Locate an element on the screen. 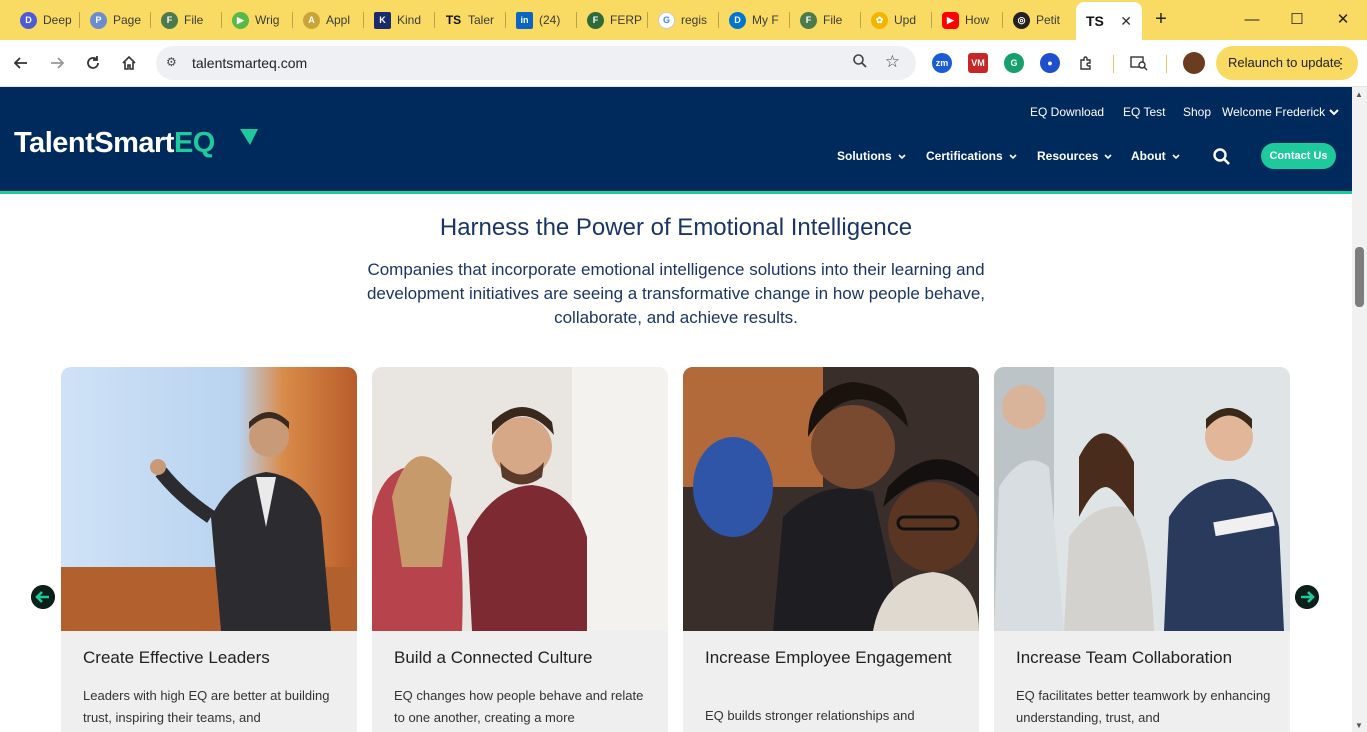 The image size is (1367, 732). nav-about: About is located at coordinates (1155, 156).